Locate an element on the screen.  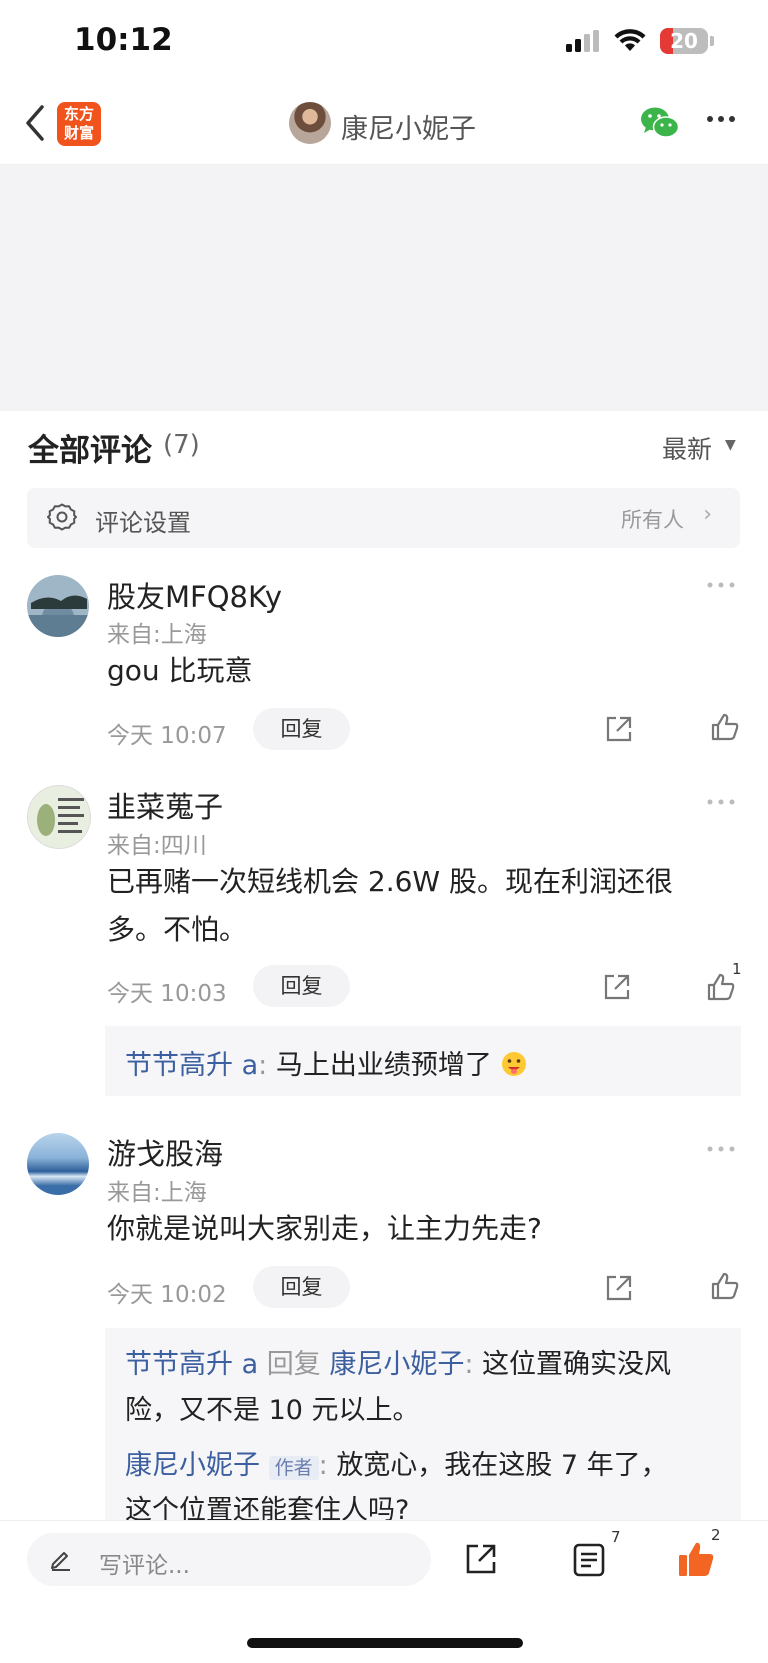
reply-text: 马上出业绩预增了 is located at coordinates (383, 1065).